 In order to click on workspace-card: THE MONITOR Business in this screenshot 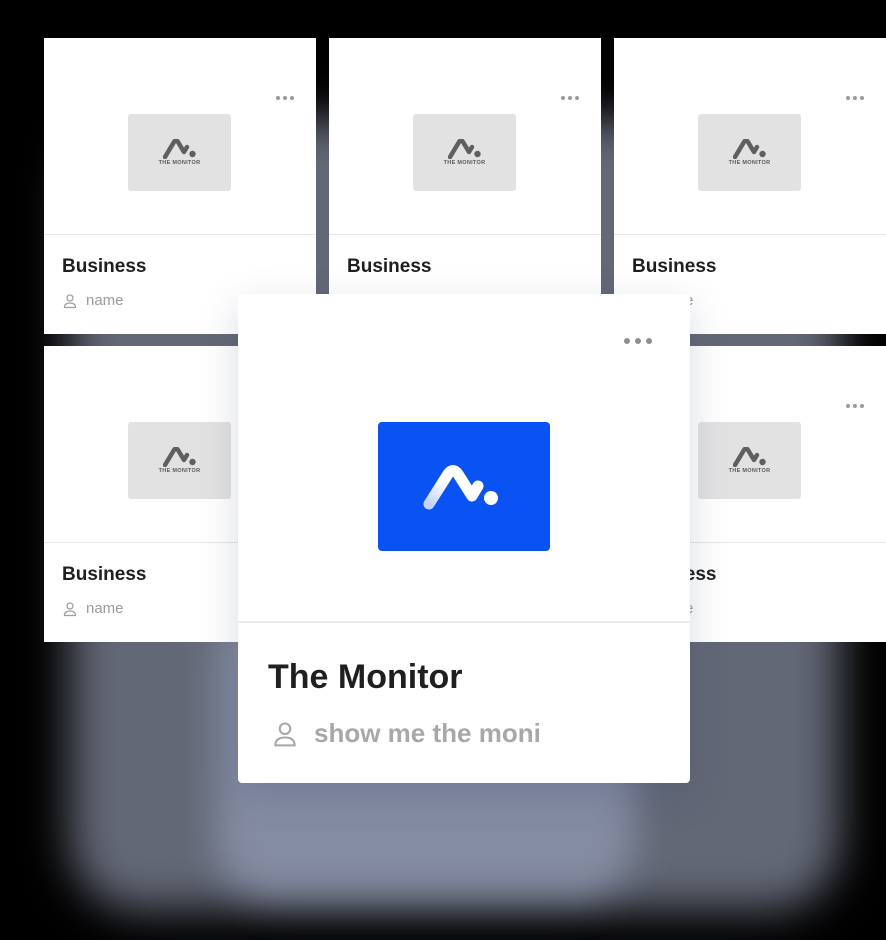, I will do `click(465, 186)`.